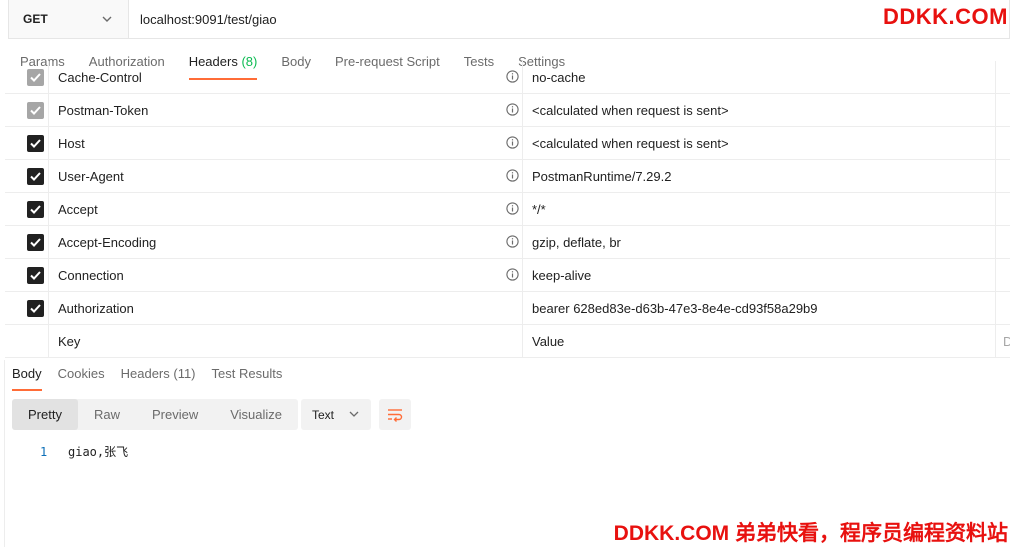 The image size is (1010, 547). Describe the element at coordinates (569, 19) in the screenshot. I see `url-input: localhost:9091/test/giao` at that location.